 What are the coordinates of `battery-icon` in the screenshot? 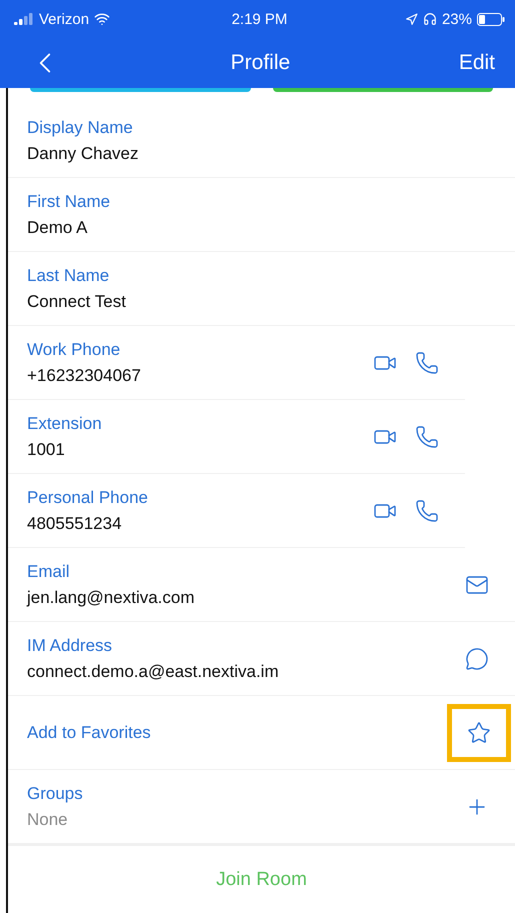 It's located at (491, 19).